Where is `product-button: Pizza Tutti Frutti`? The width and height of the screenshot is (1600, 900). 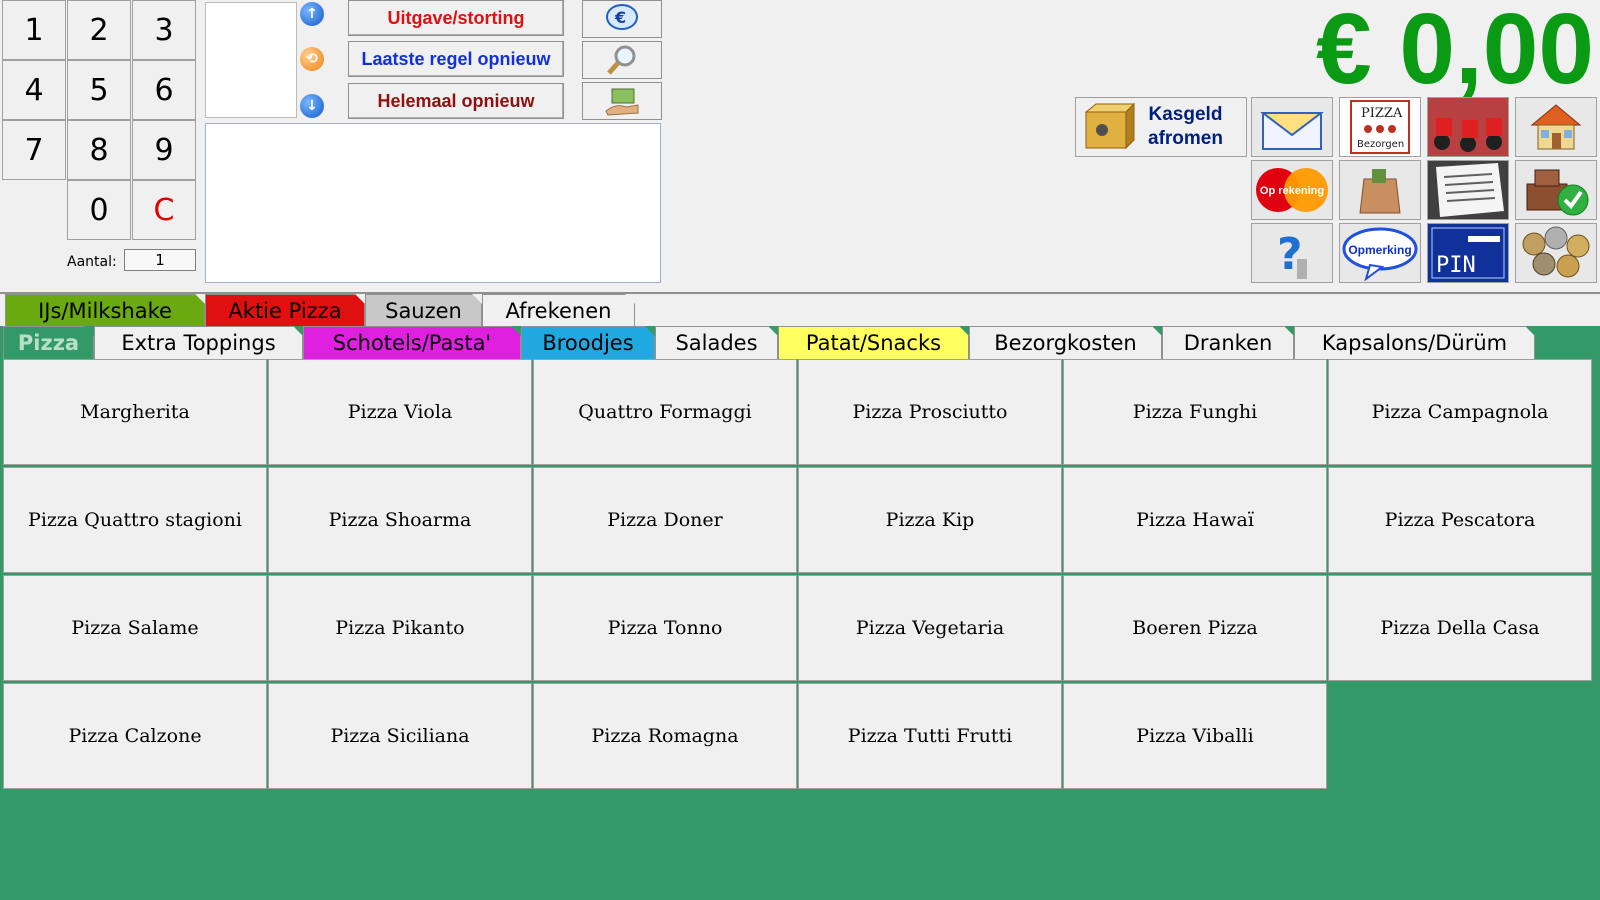 product-button: Pizza Tutti Frutti is located at coordinates (930, 736).